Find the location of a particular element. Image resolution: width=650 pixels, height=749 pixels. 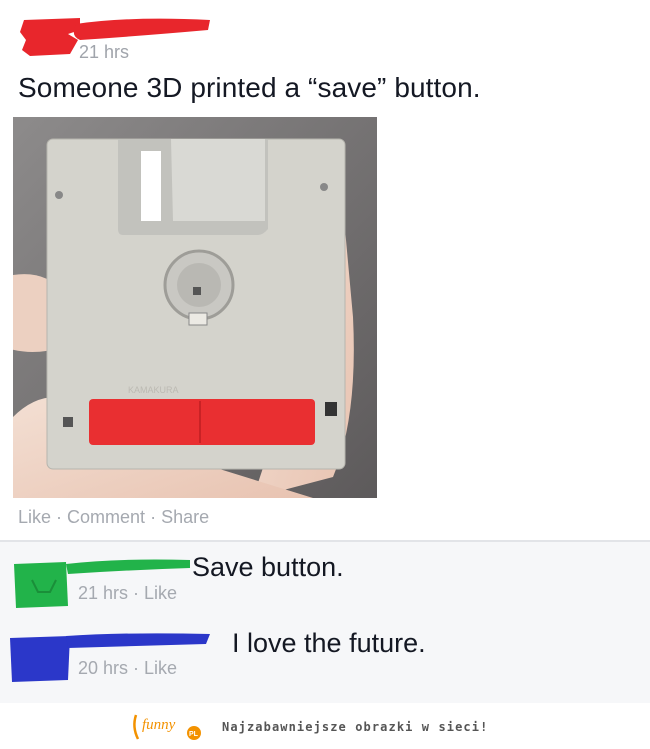

svg-text: funny is located at coordinates (159, 725).